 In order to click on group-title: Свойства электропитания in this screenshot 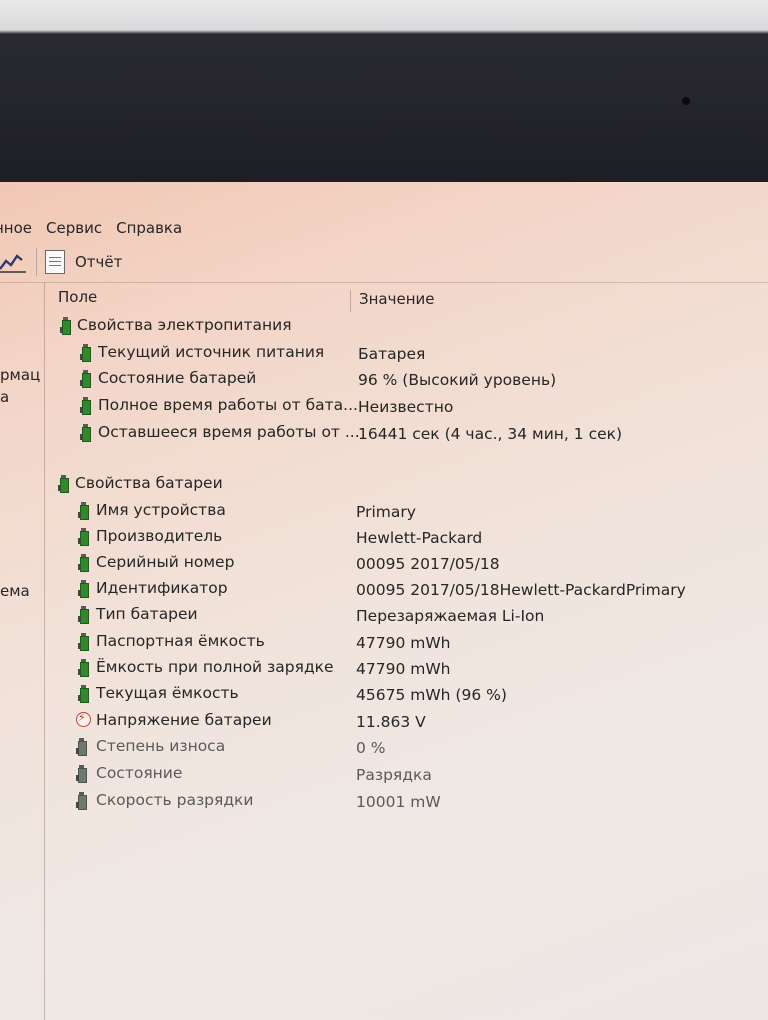, I will do `click(184, 325)`.